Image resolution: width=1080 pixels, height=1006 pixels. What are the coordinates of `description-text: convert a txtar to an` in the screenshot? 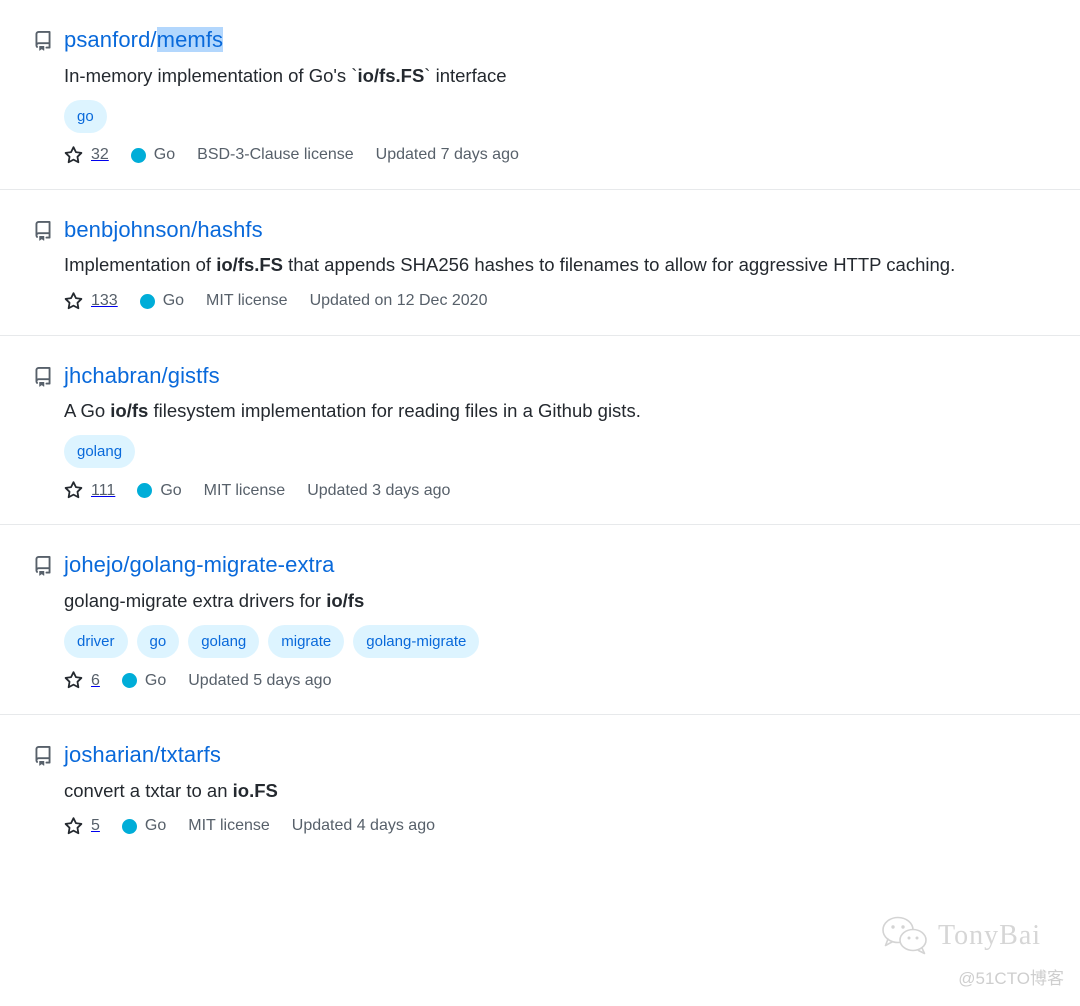 It's located at (148, 790).